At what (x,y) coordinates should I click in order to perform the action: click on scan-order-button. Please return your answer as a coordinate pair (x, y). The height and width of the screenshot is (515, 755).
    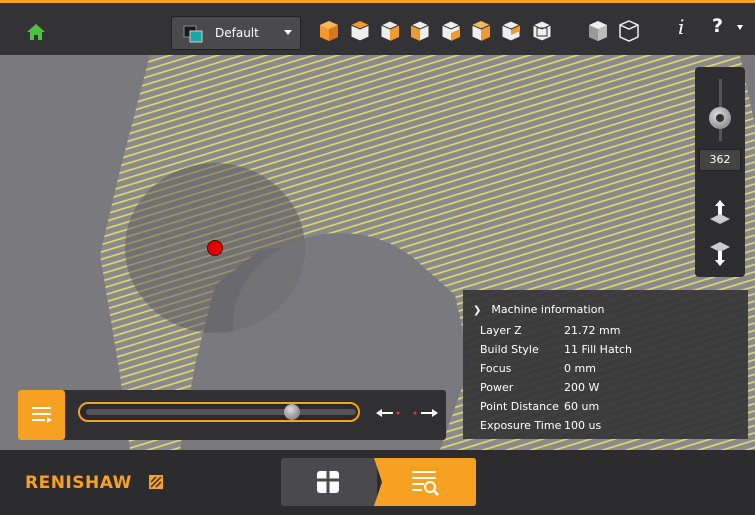
    Looking at the image, I should click on (41, 415).